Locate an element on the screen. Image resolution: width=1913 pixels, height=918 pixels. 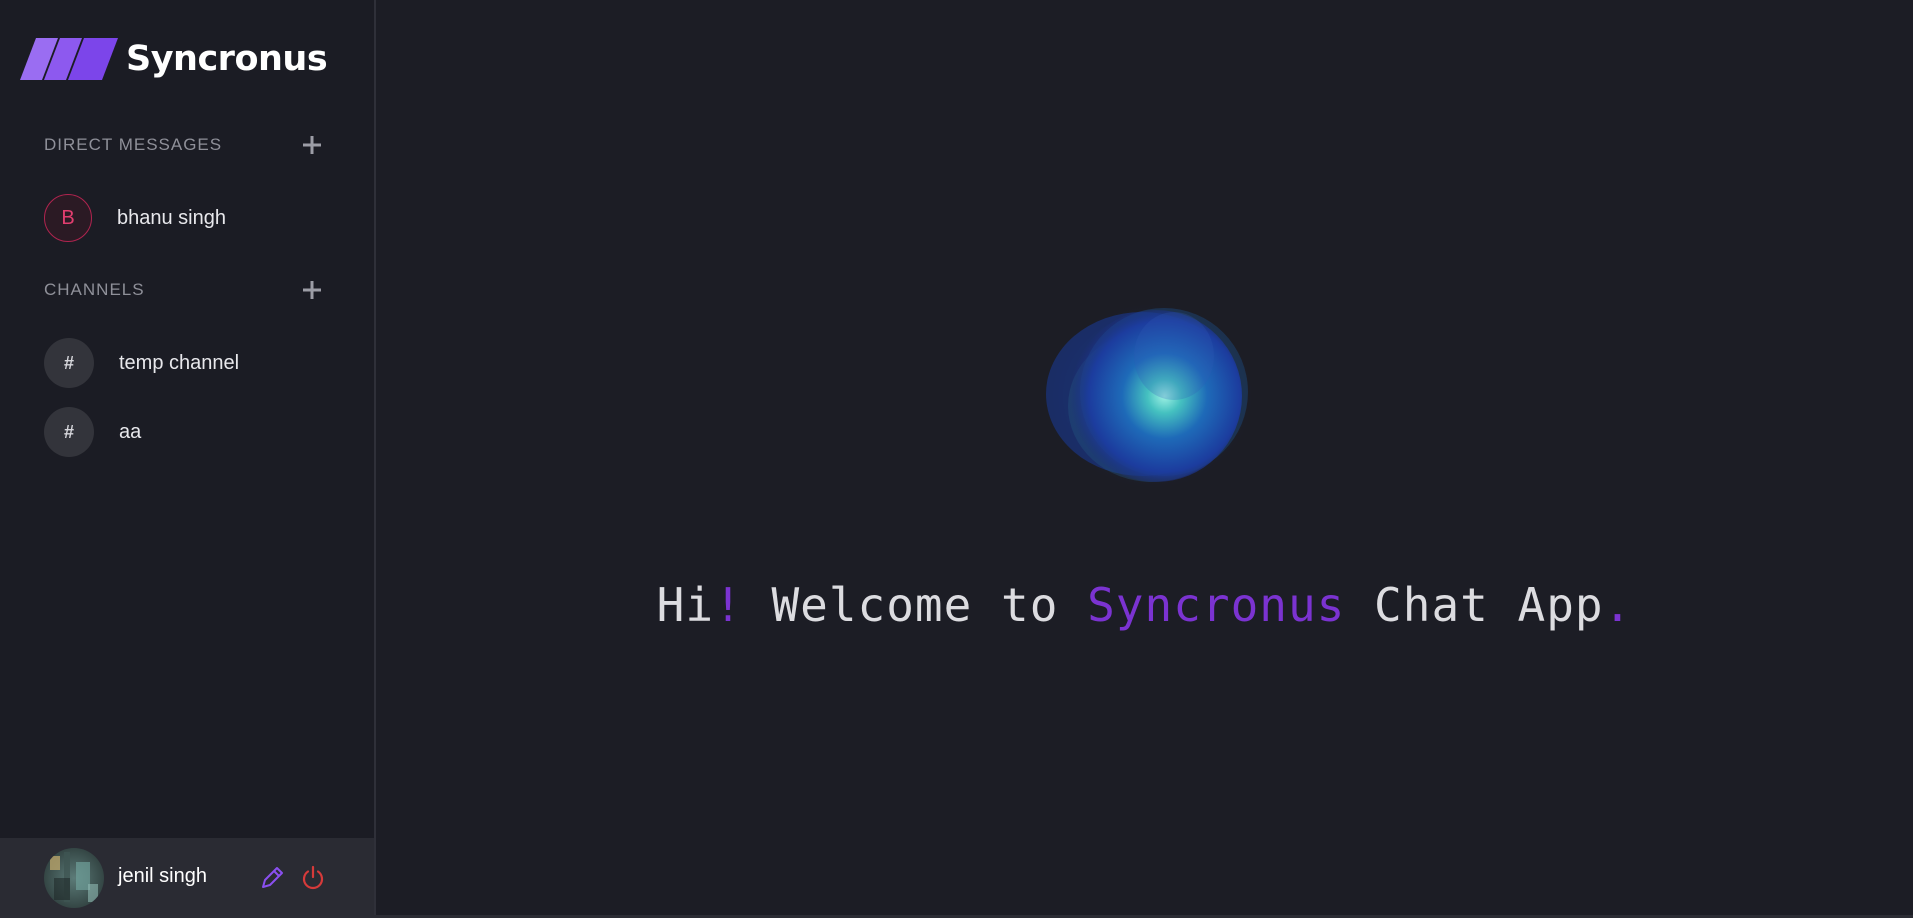
welcome-message: Hi! Welcome to Syncronus Chat App. is located at coordinates (1144, 605).